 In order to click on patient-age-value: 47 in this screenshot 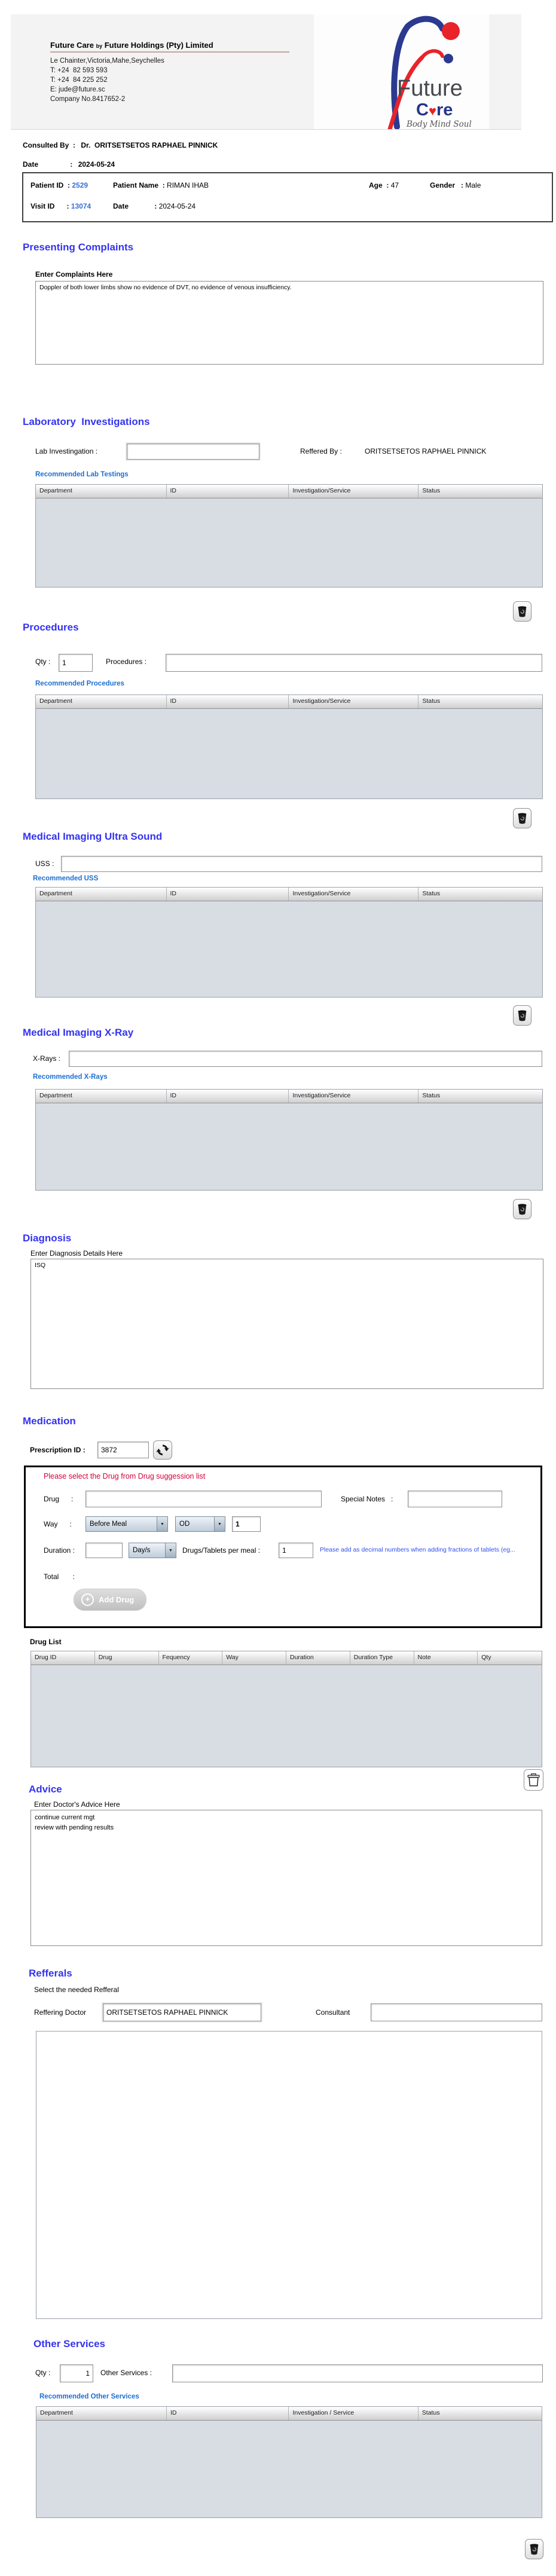, I will do `click(395, 185)`.